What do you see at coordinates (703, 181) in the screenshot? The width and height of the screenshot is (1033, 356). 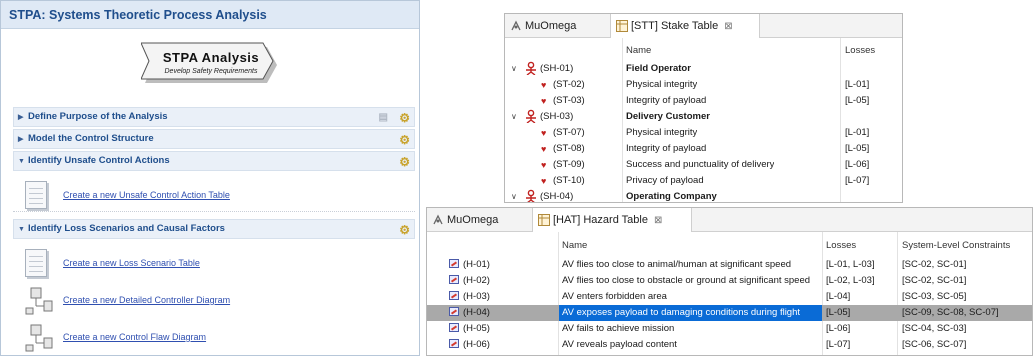 I see `table-row: ♥ (ST-10) Privacy of payload [L-07]` at bounding box center [703, 181].